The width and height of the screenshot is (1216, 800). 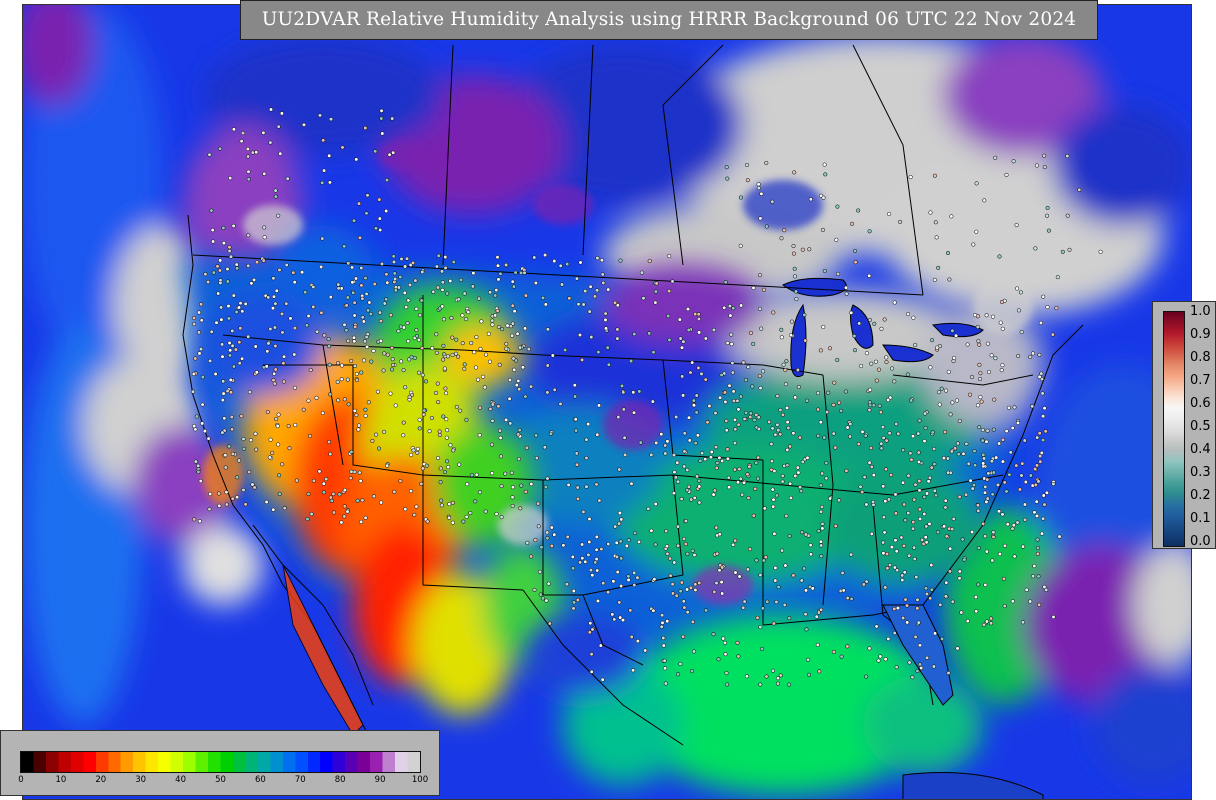 I want to click on innovation-tick-label: 0.4, so click(x=1200, y=449).